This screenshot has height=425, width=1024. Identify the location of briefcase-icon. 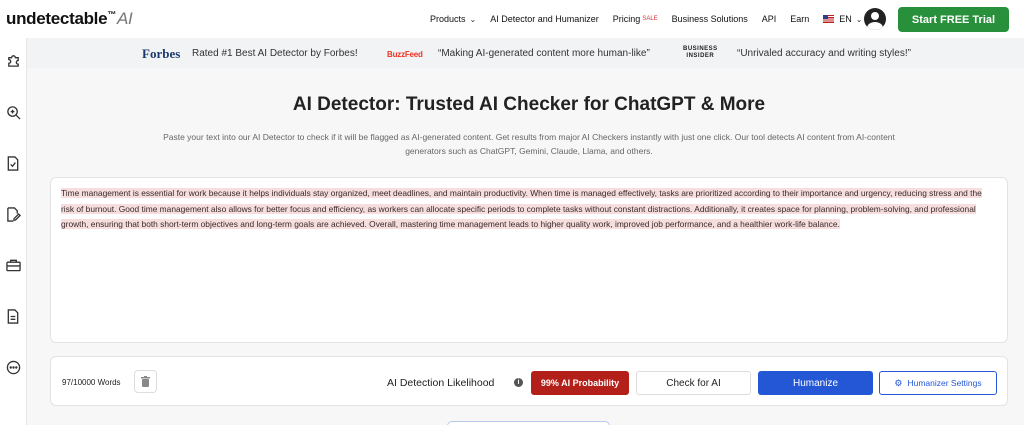
(13, 265).